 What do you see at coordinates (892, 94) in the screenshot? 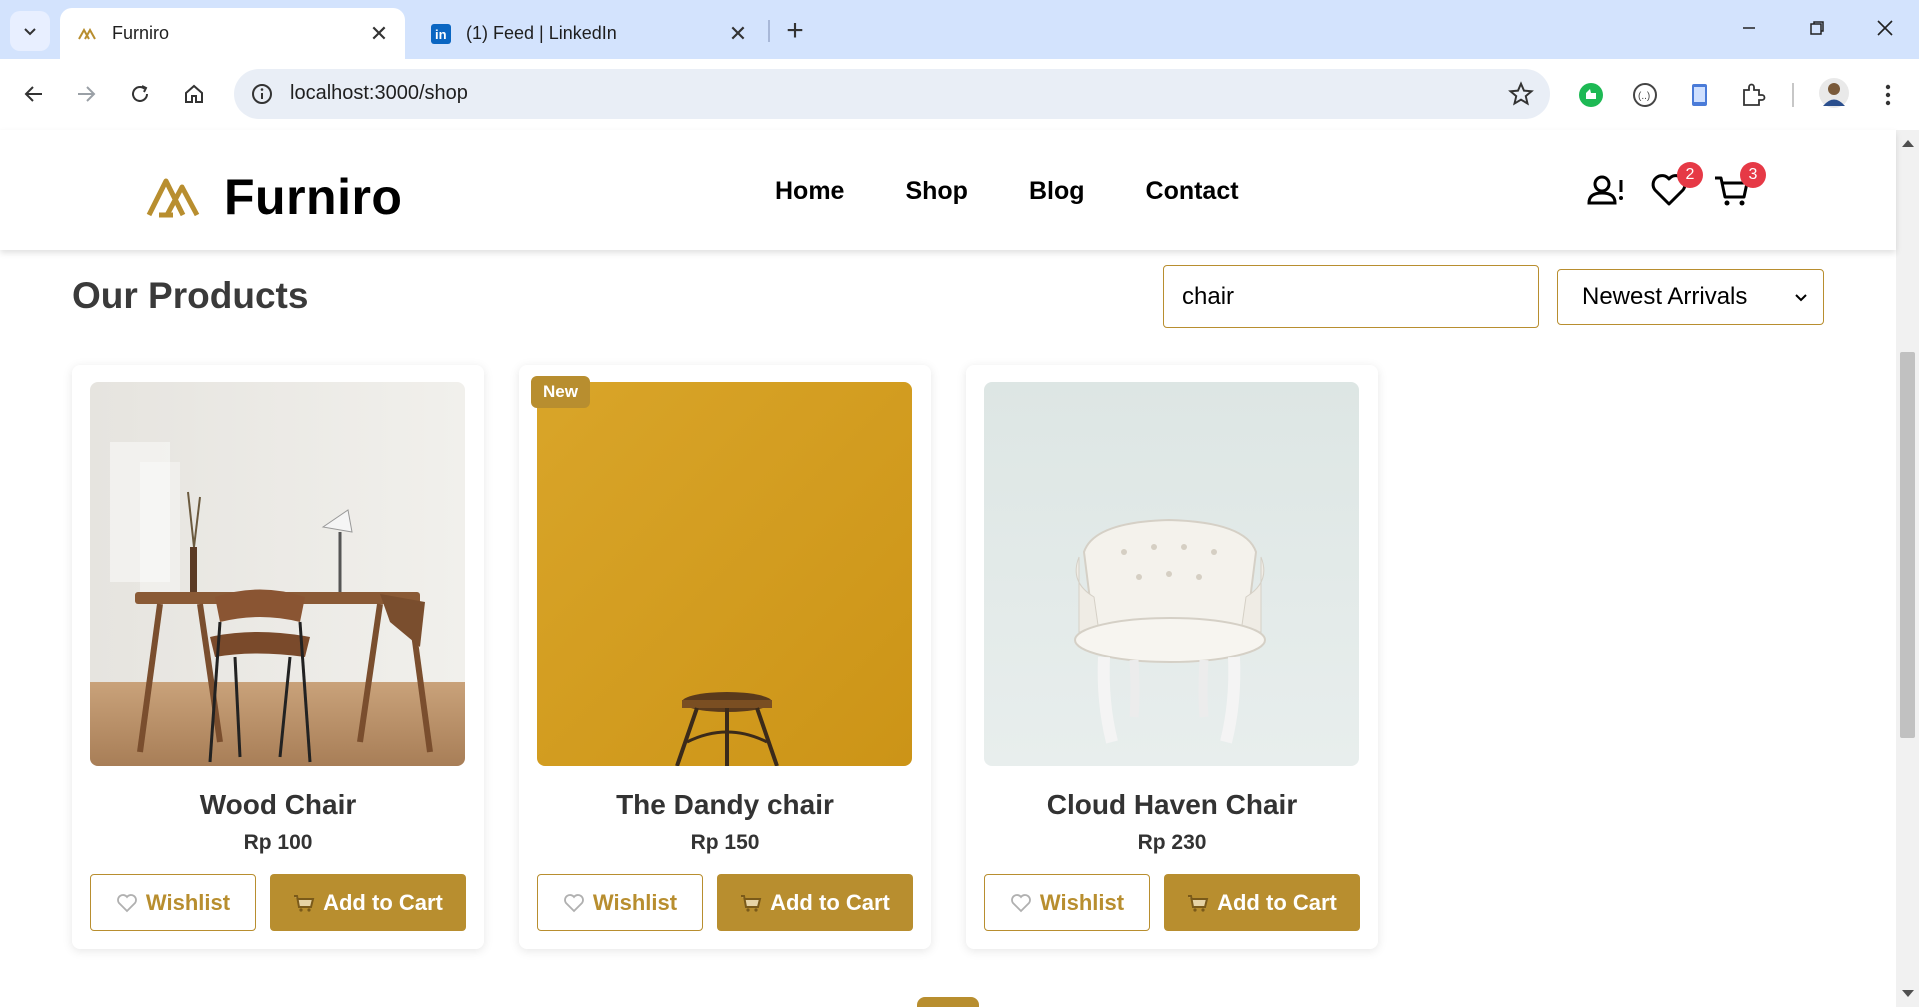
I see `address-bar: localhost:3000/shop` at bounding box center [892, 94].